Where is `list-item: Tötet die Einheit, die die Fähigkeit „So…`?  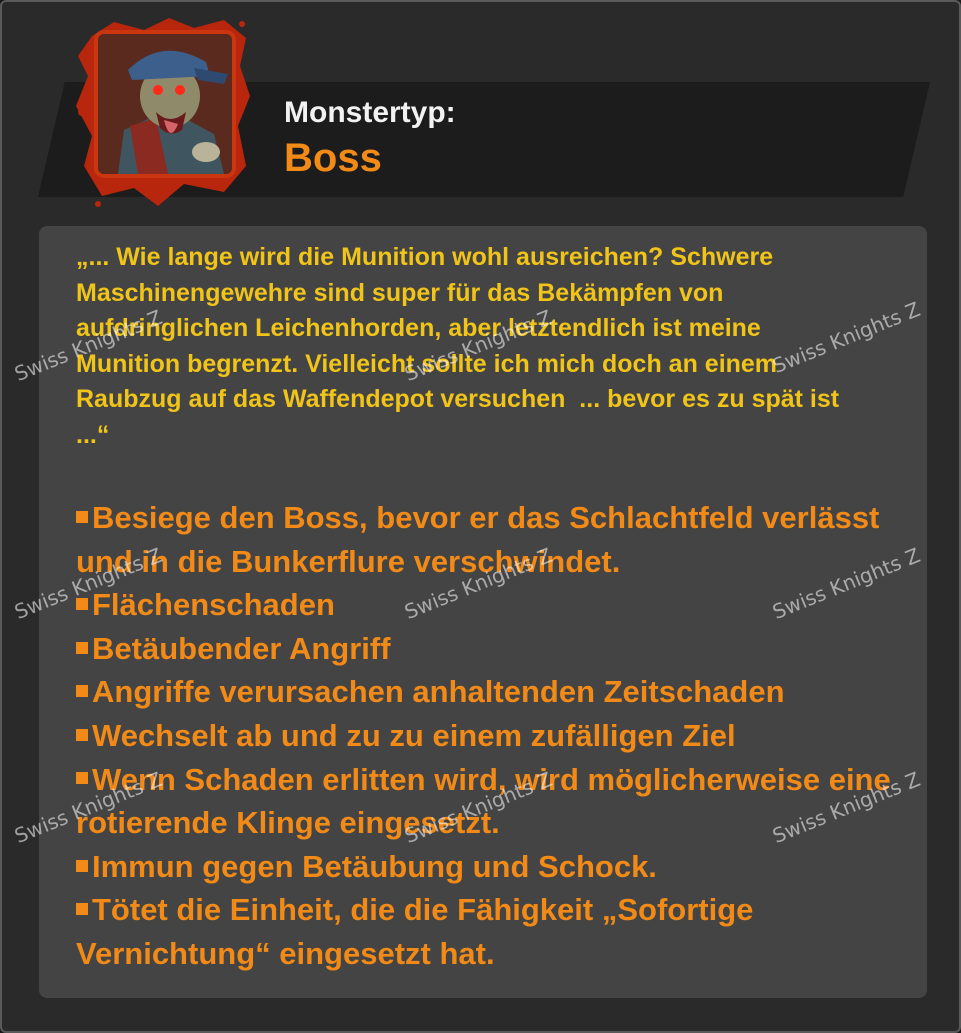
list-item: Tötet die Einheit, die die Fähigkeit „So… is located at coordinates (415, 931).